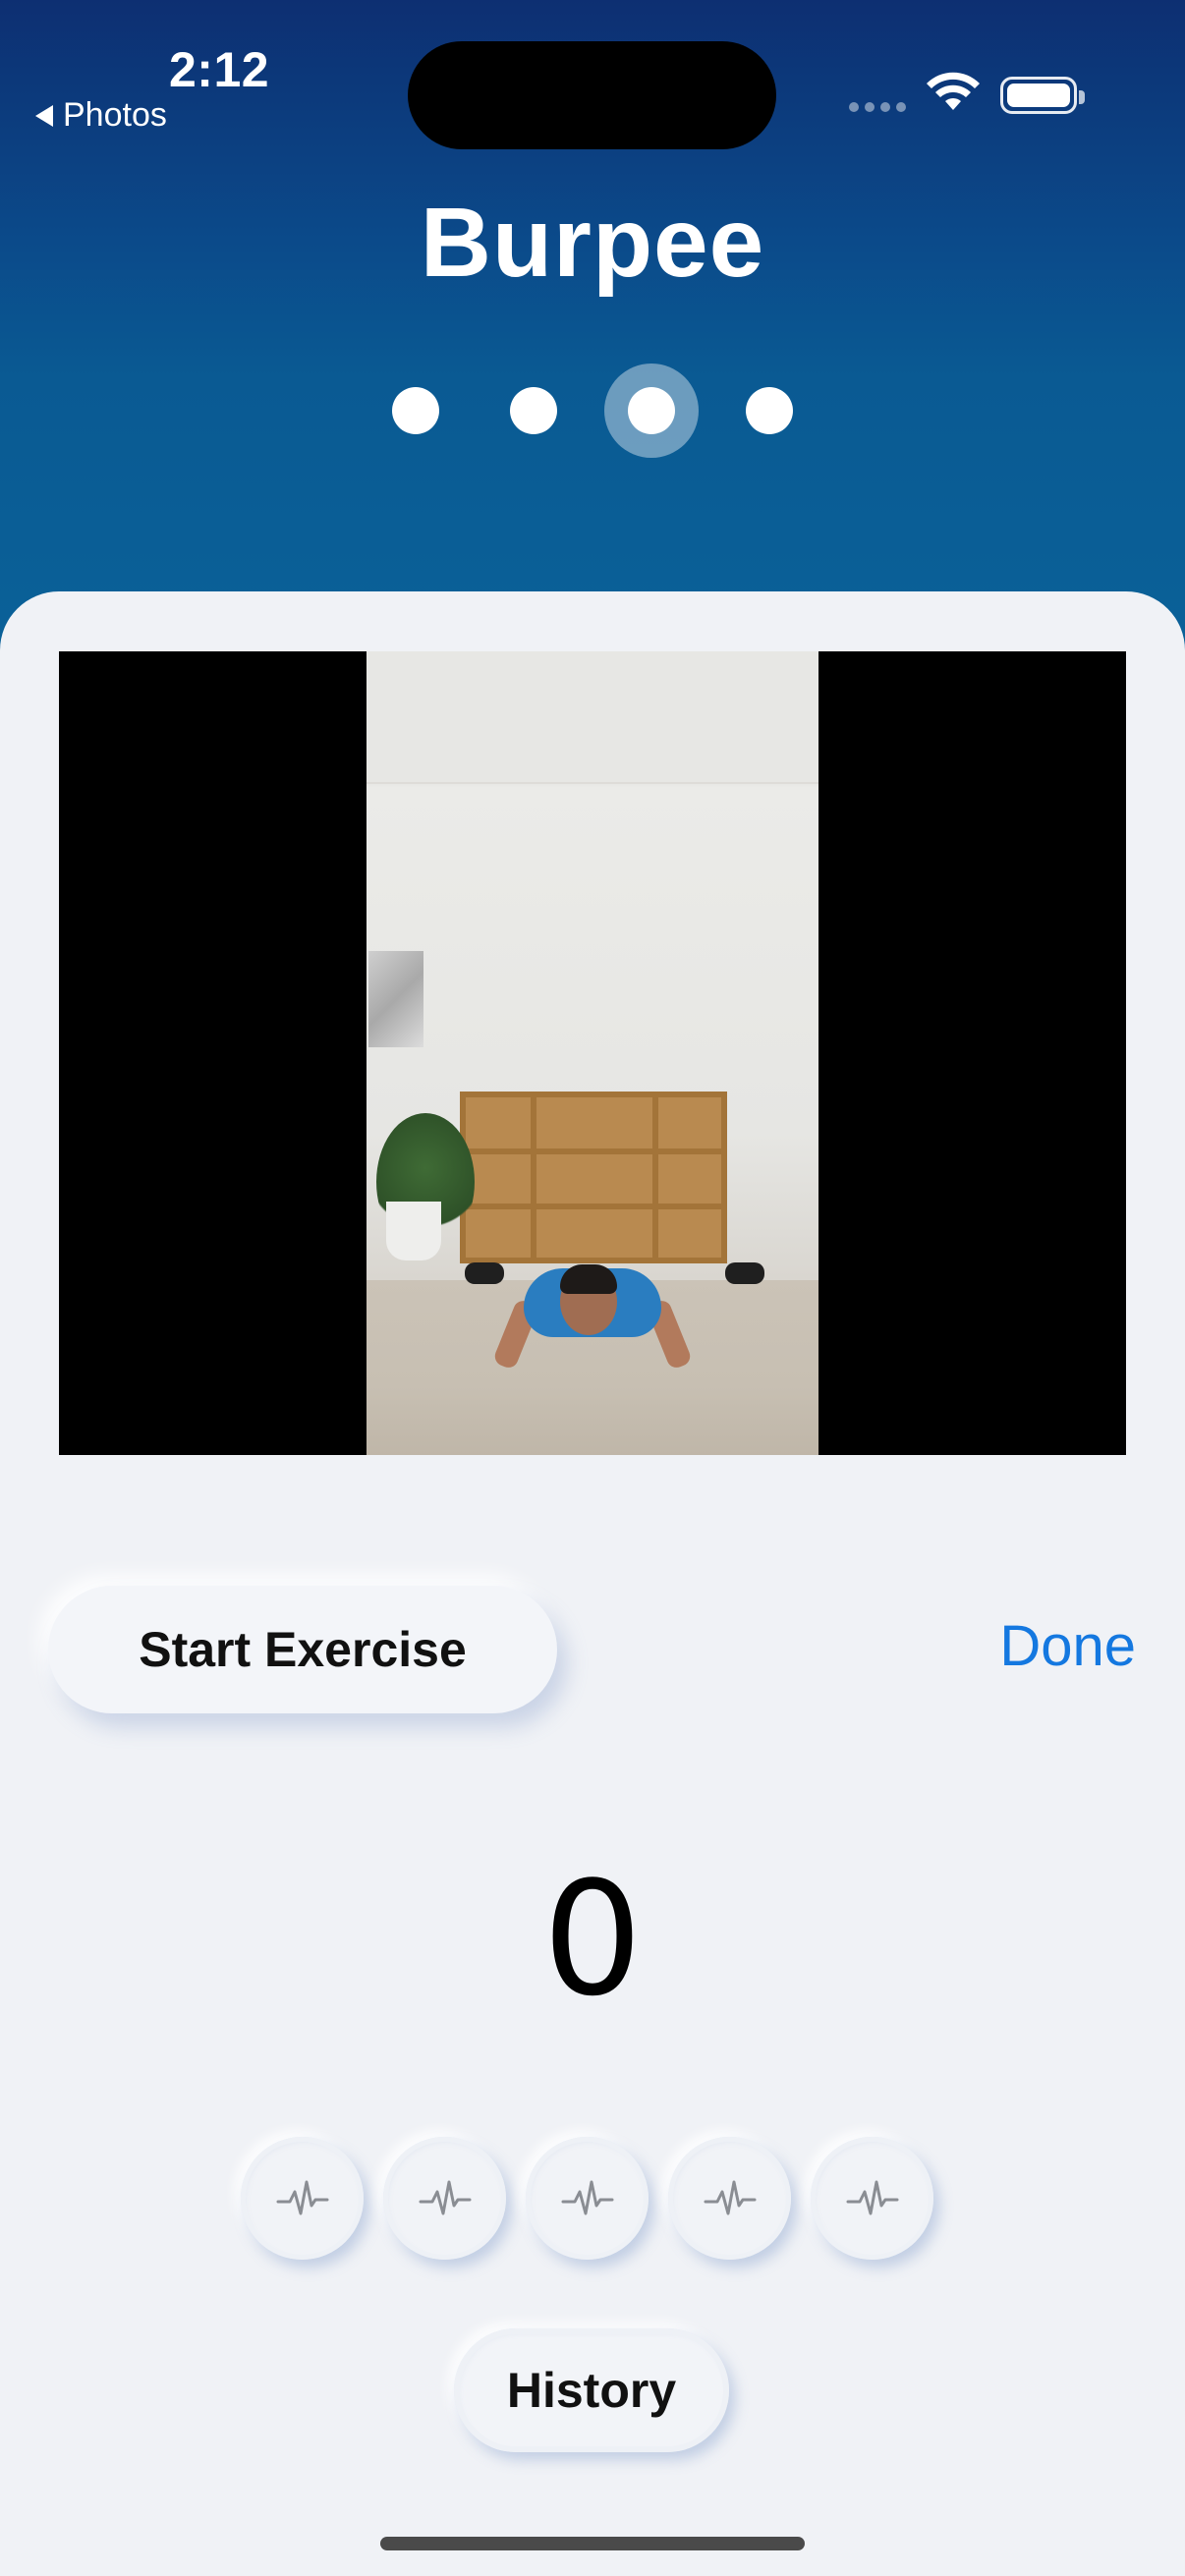 This screenshot has width=1185, height=2576. I want to click on cellular-signal-icon, so click(878, 107).